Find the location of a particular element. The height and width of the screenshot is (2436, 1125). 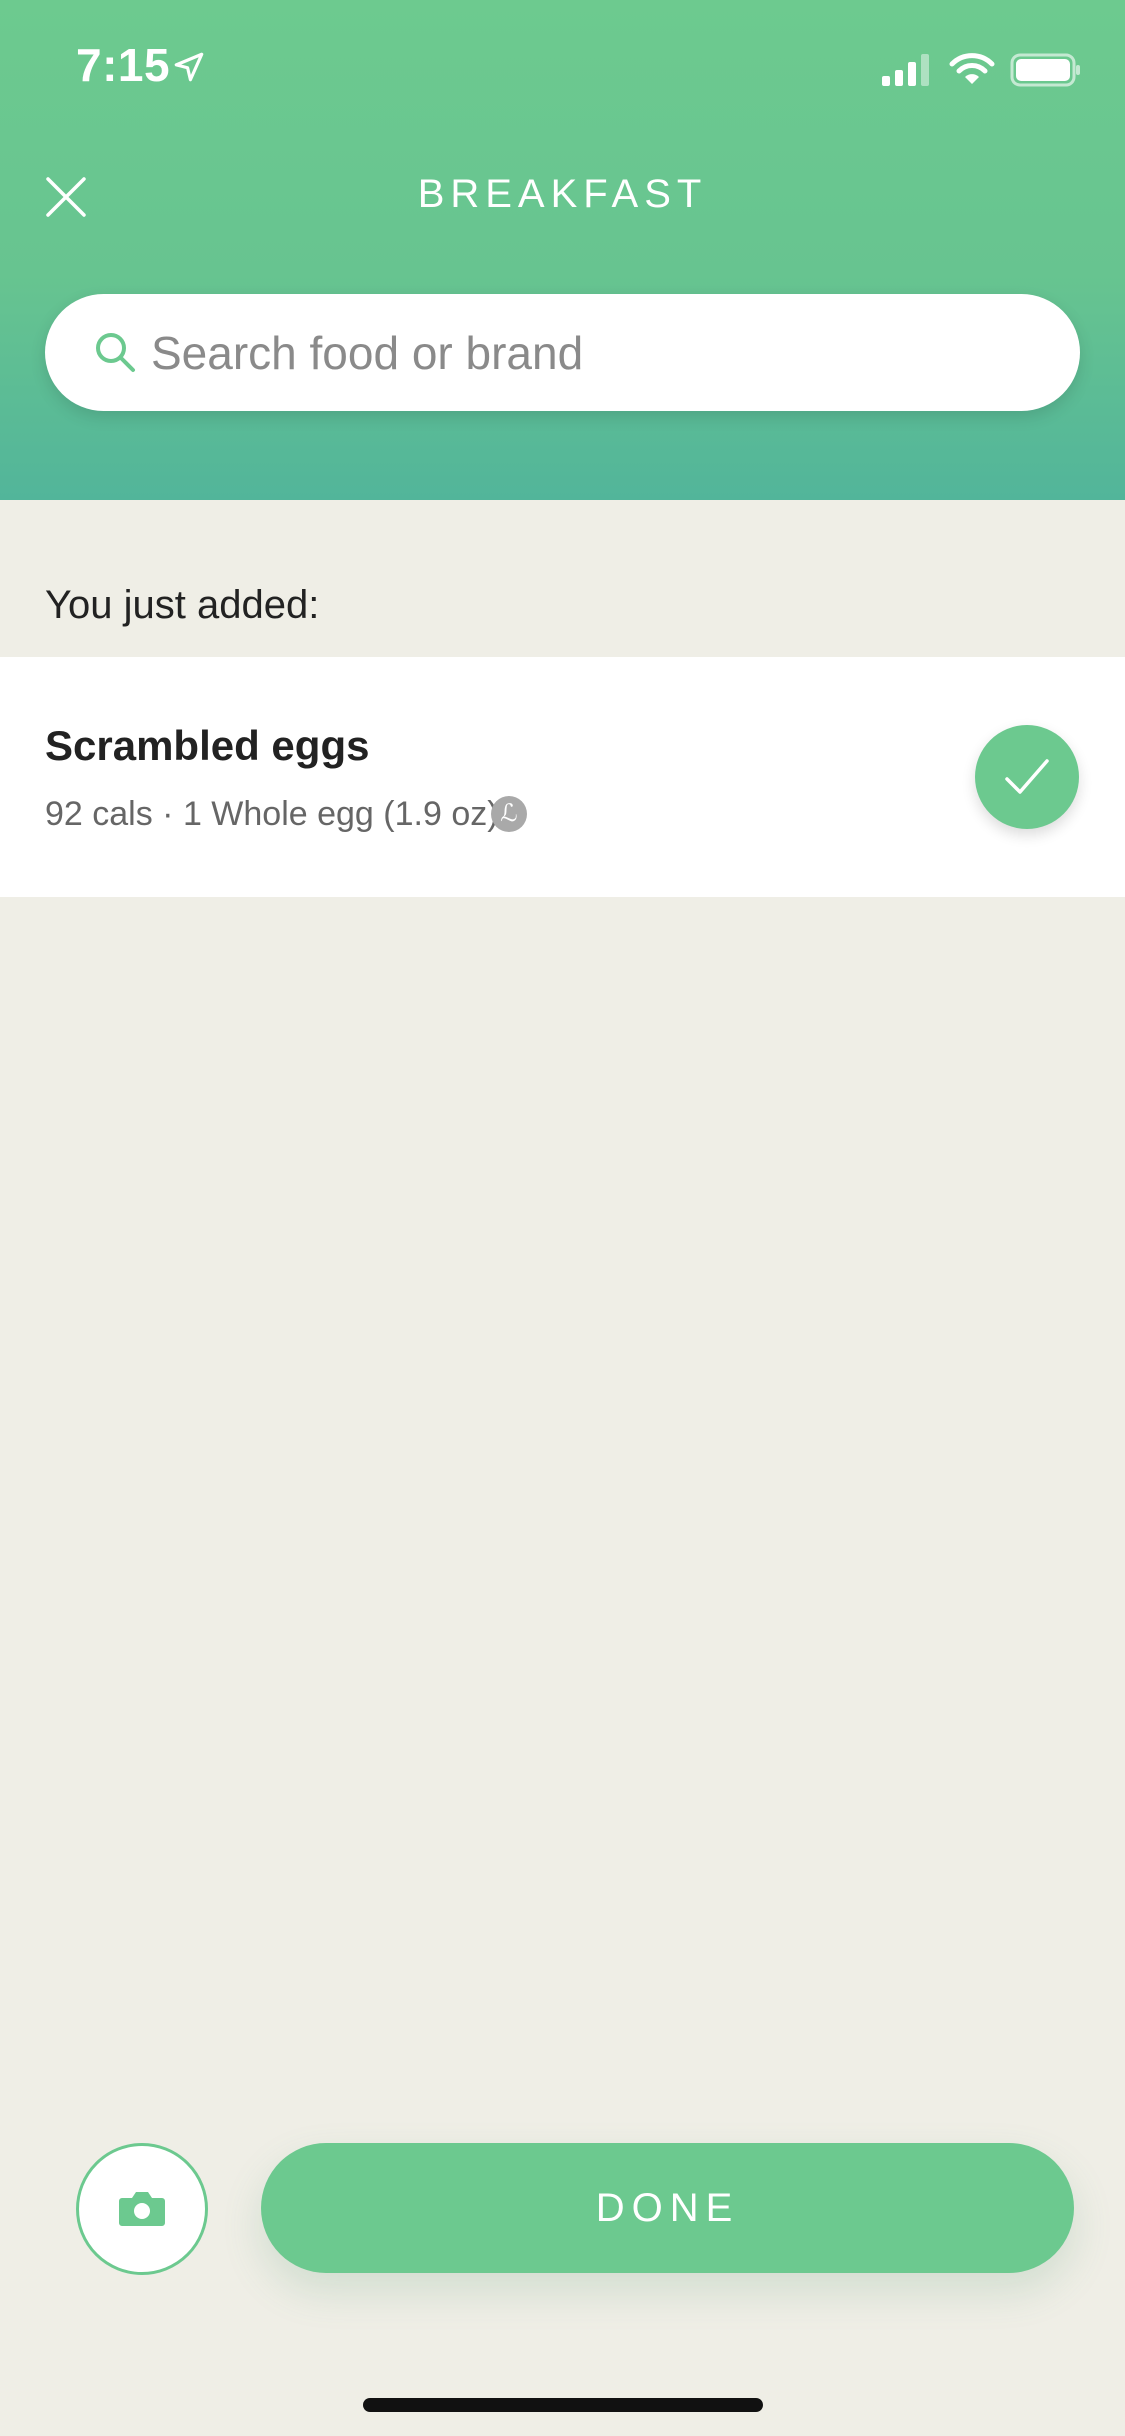

search-icon is located at coordinates (115, 352).